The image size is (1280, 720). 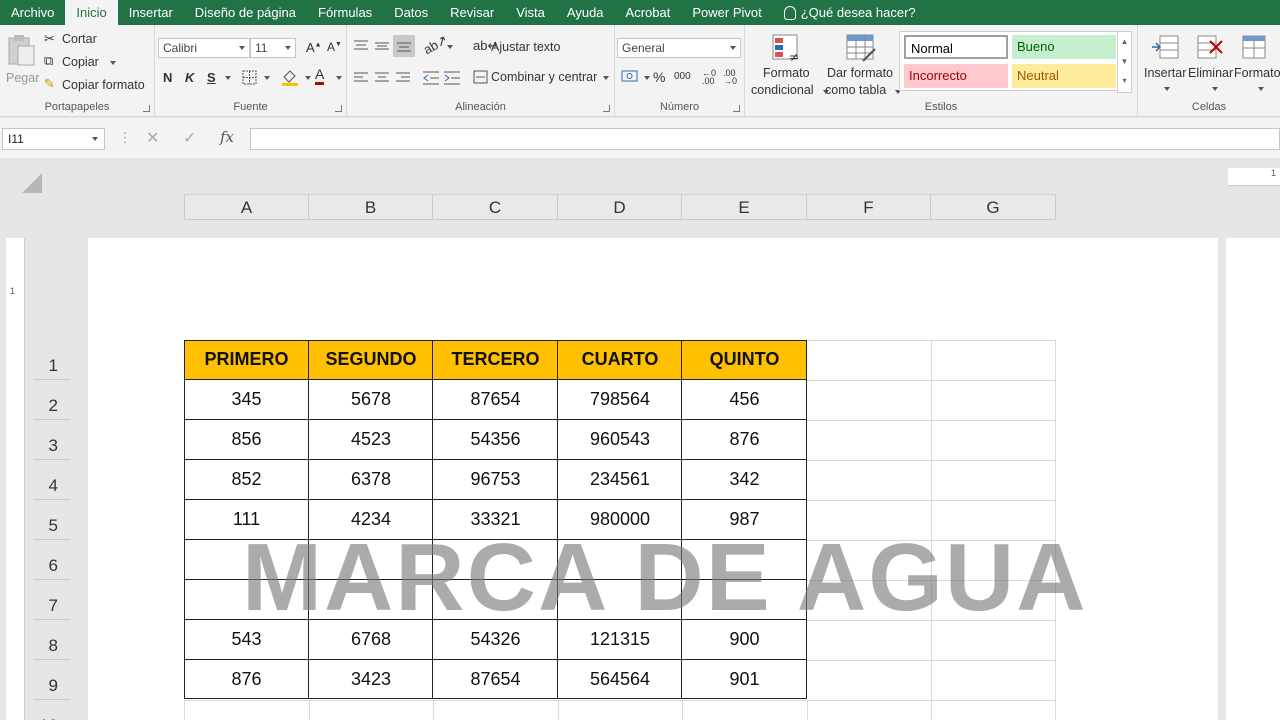 What do you see at coordinates (91, 12) in the screenshot?
I see `tab-inicio: Inicio` at bounding box center [91, 12].